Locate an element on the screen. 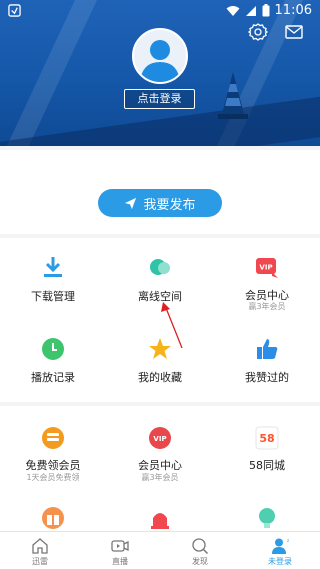 This screenshot has width=320, height=569. traffic-cone-icon is located at coordinates (233, 95).